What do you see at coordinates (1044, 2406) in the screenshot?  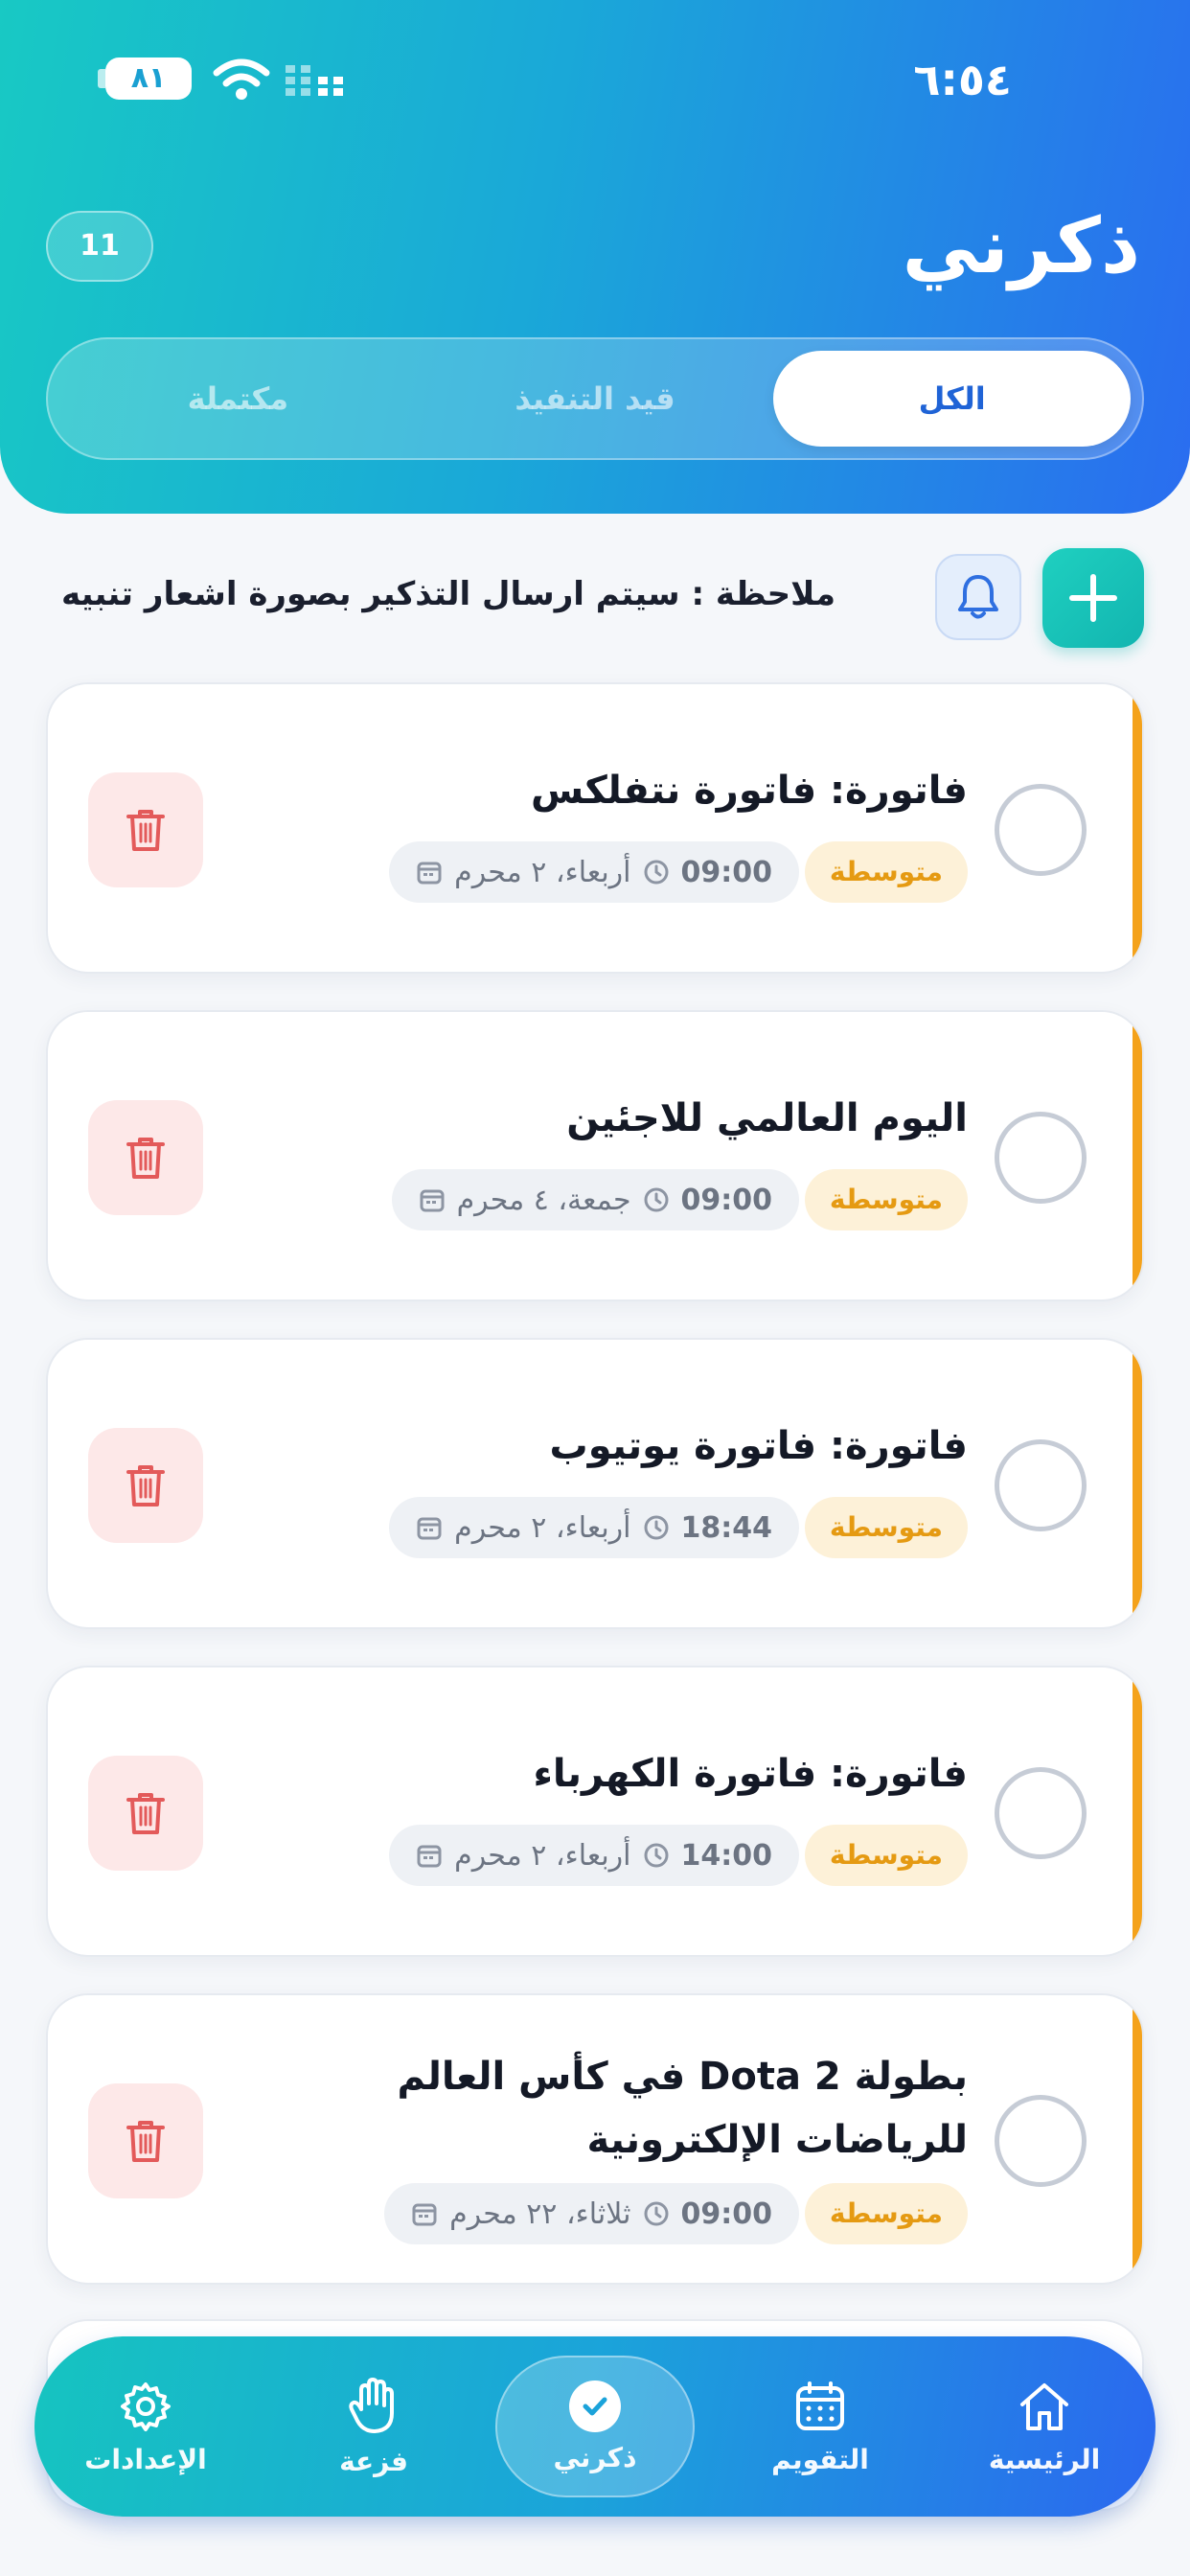 I see `home-icon` at bounding box center [1044, 2406].